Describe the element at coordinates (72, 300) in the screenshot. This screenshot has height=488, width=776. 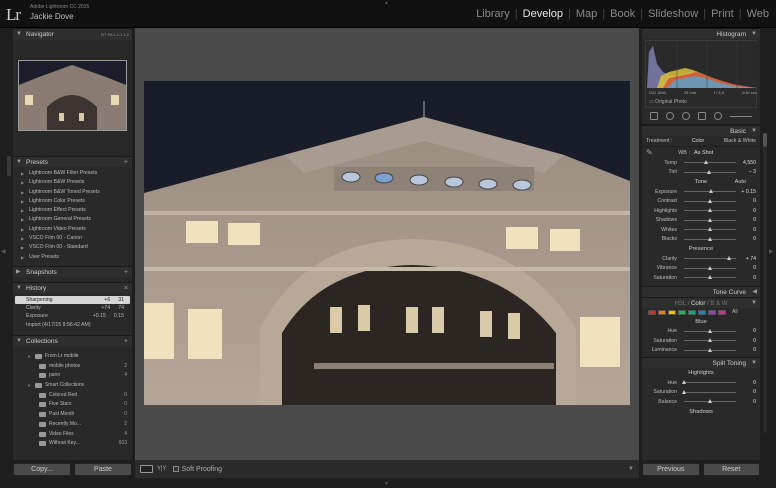
I see `history-step: Sharpening +6 31` at that location.